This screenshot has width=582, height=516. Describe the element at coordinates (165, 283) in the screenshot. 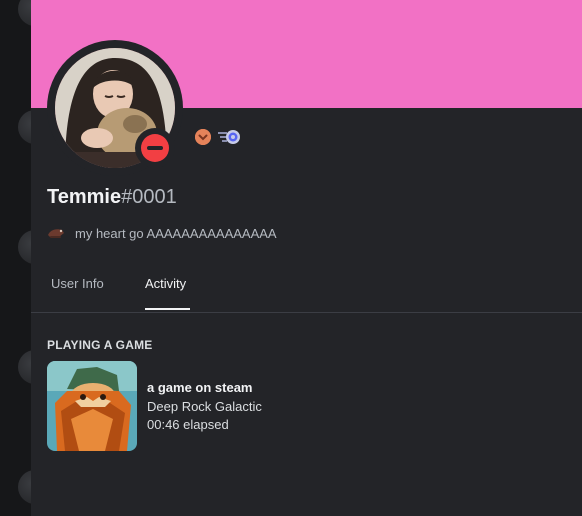

I see `tab-activity: Activity` at that location.